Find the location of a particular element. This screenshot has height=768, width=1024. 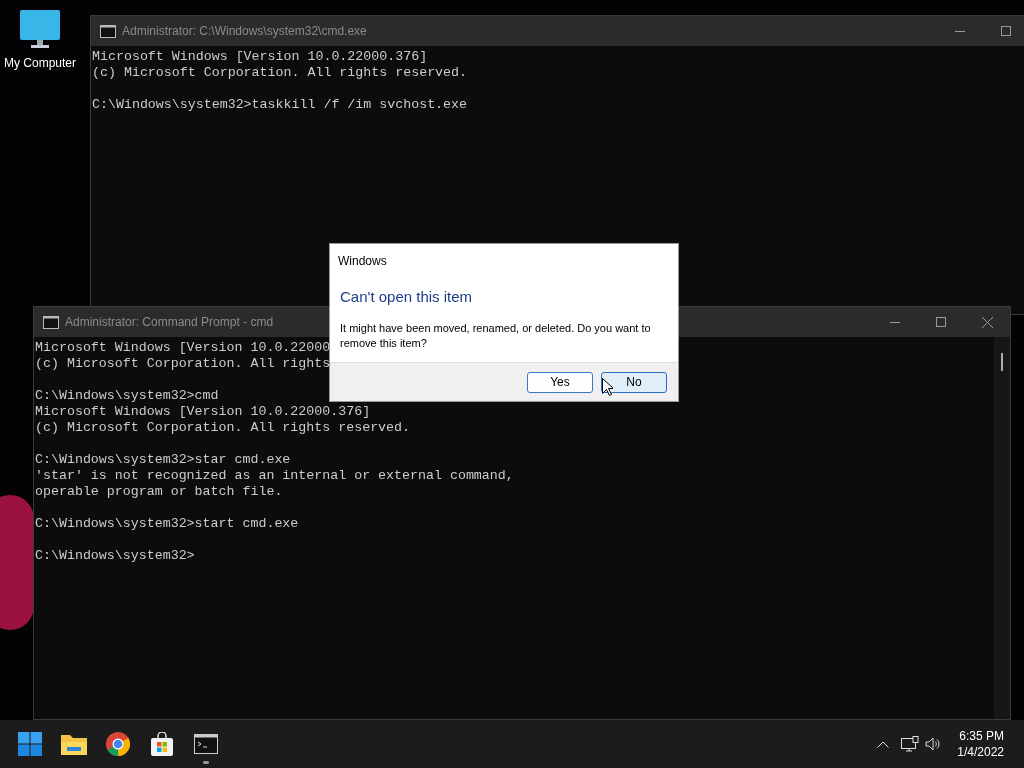

clock-date: 1/4/2022 is located at coordinates (980, 752).